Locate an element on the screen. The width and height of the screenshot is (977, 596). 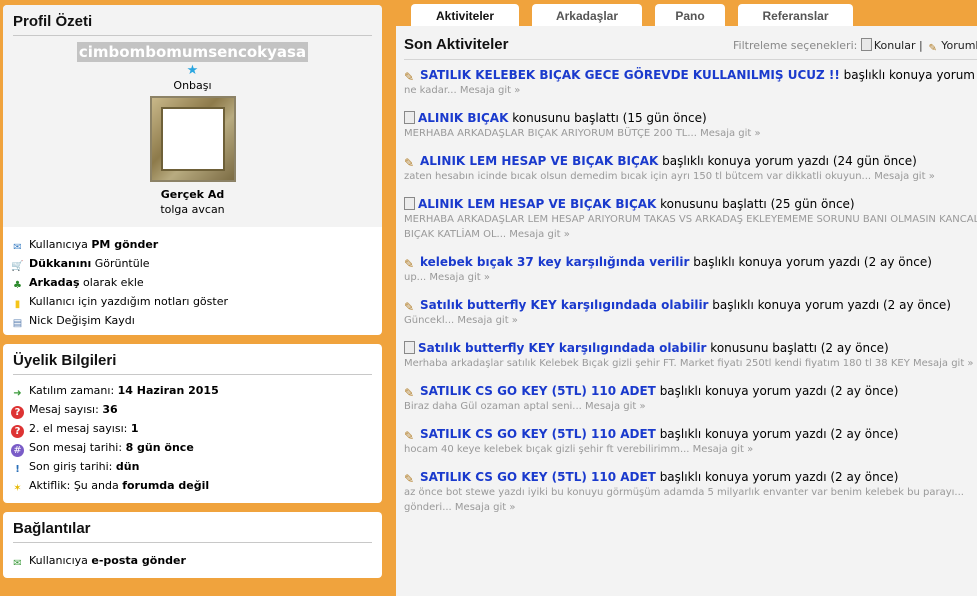
link-text: Kullanıcıya is located at coordinates (60, 560).